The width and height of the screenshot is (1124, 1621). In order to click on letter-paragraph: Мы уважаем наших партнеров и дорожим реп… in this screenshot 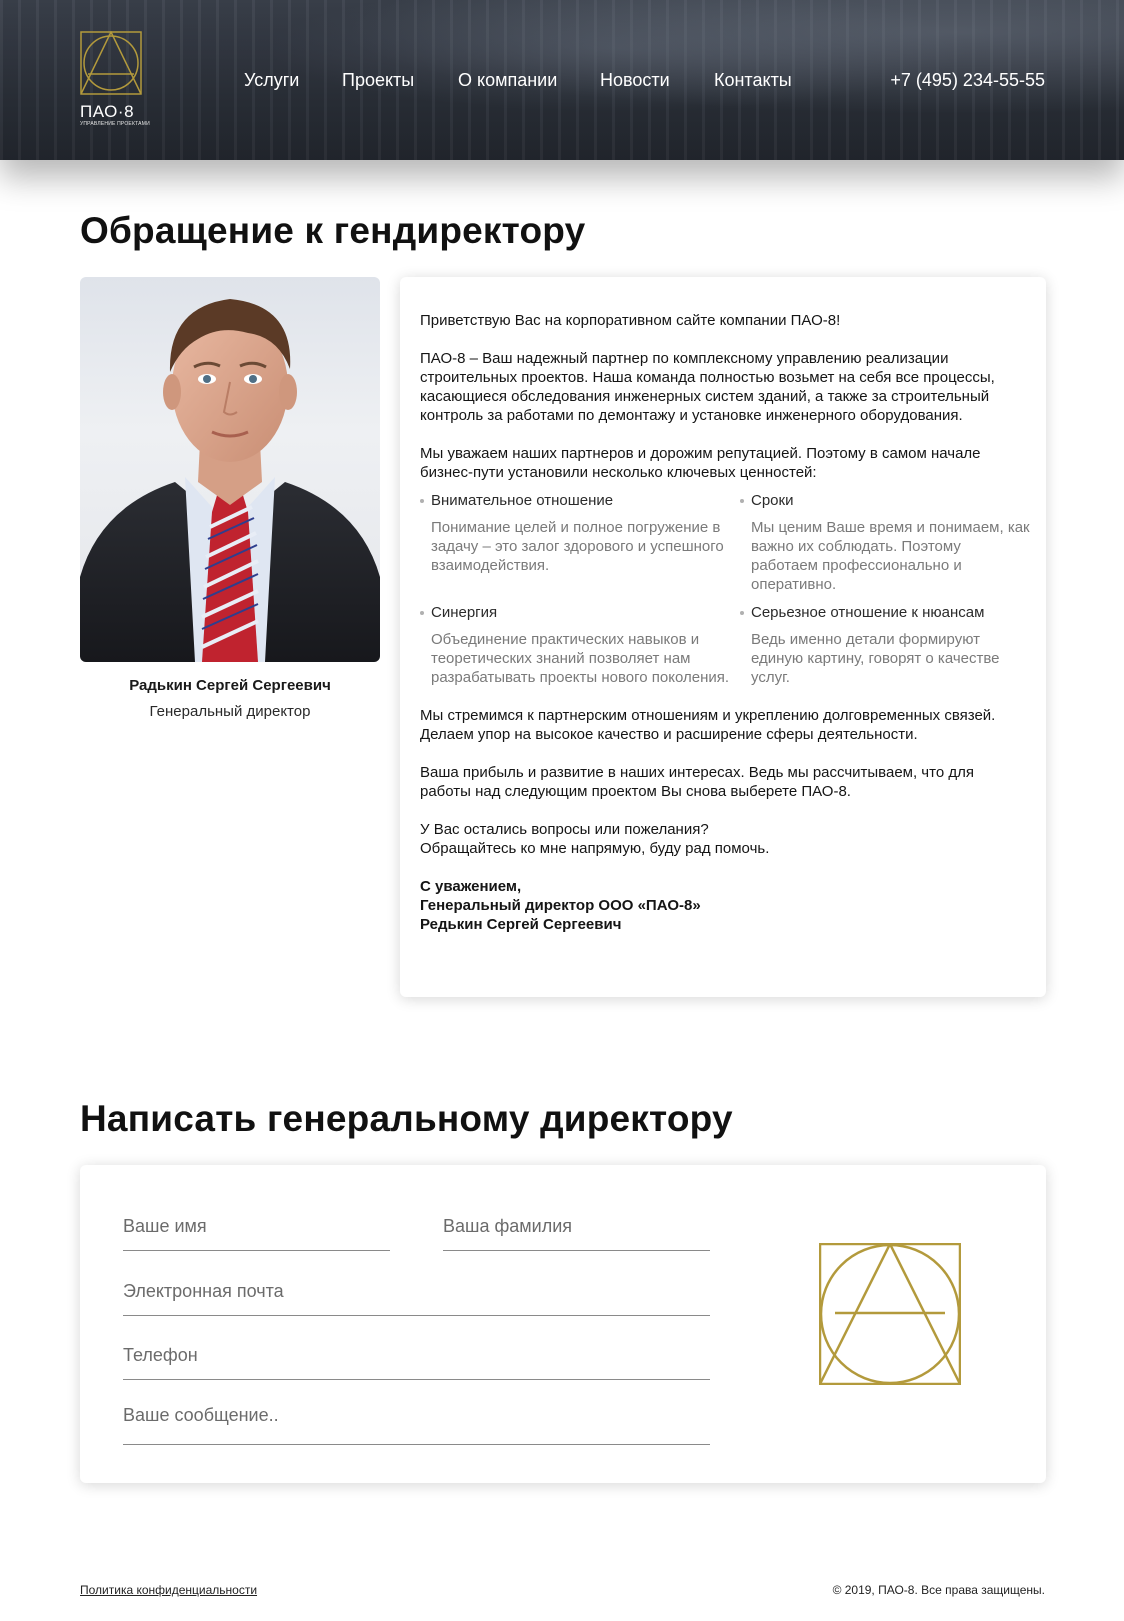, I will do `click(700, 463)`.